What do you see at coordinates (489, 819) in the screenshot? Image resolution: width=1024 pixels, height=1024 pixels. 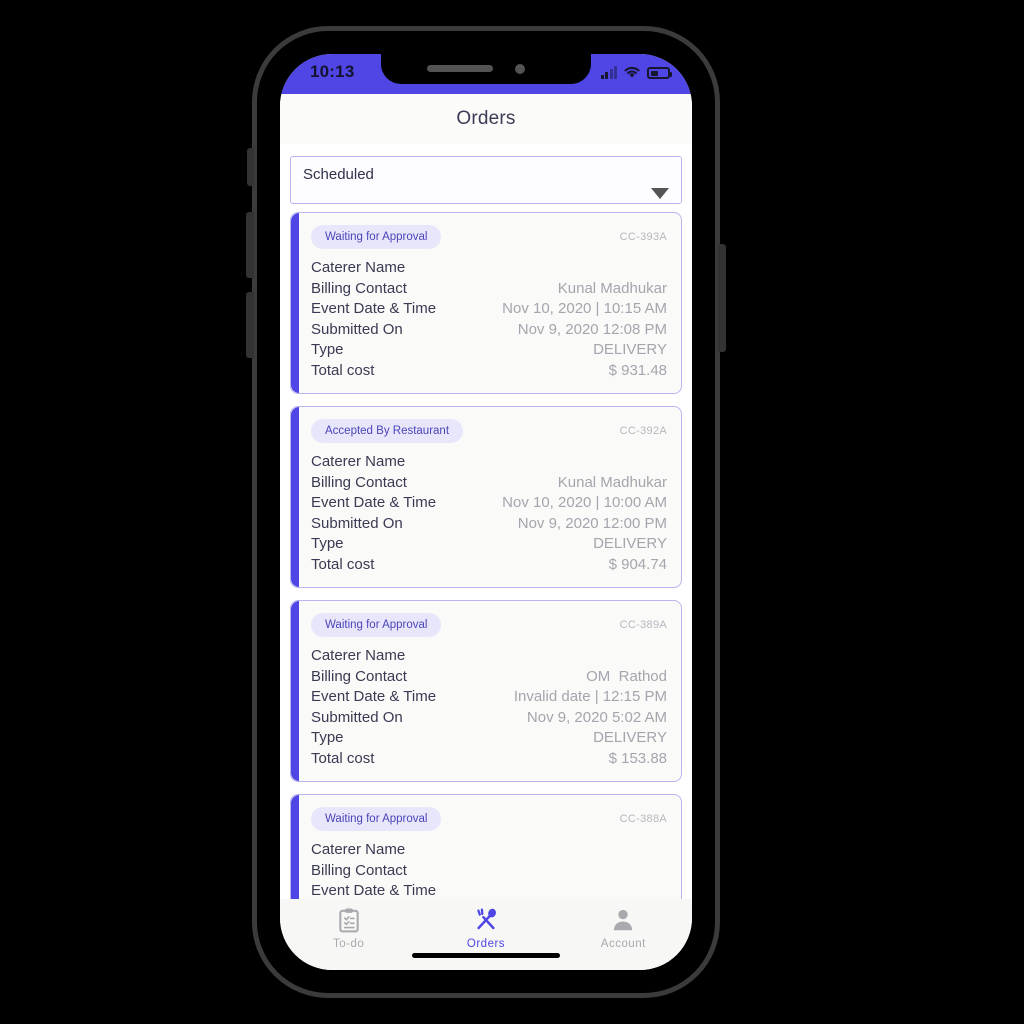 I see `order-card-header: Waiting for Approval CC-388A` at bounding box center [489, 819].